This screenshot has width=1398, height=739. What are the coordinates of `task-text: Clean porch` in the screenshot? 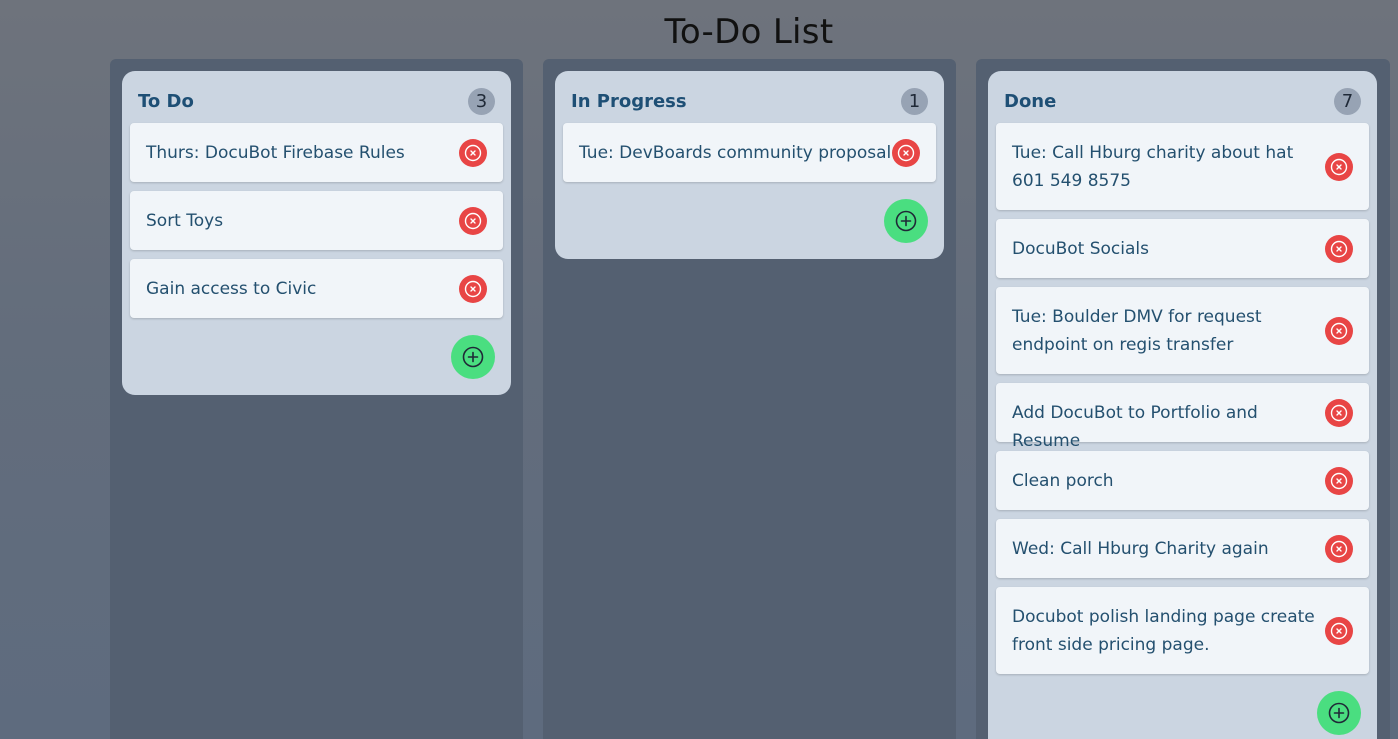 It's located at (1063, 481).